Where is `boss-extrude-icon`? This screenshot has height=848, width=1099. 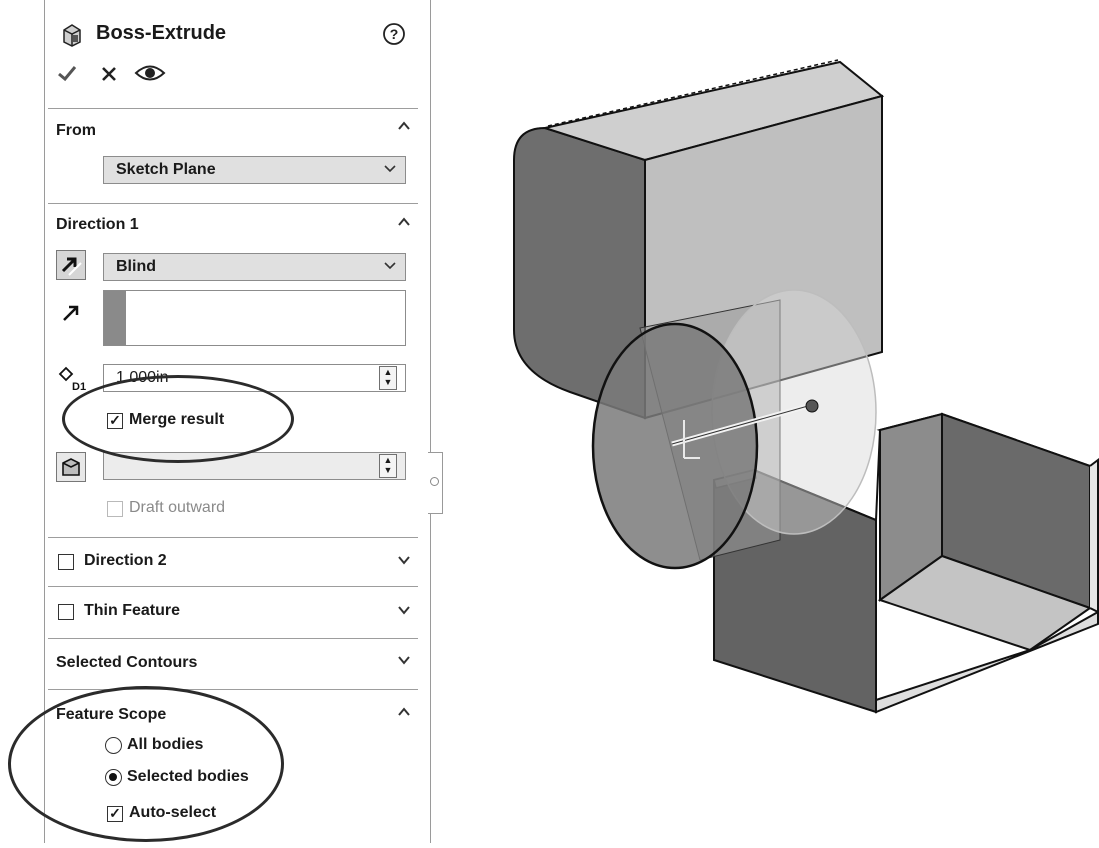
boss-extrude-icon is located at coordinates (72, 34).